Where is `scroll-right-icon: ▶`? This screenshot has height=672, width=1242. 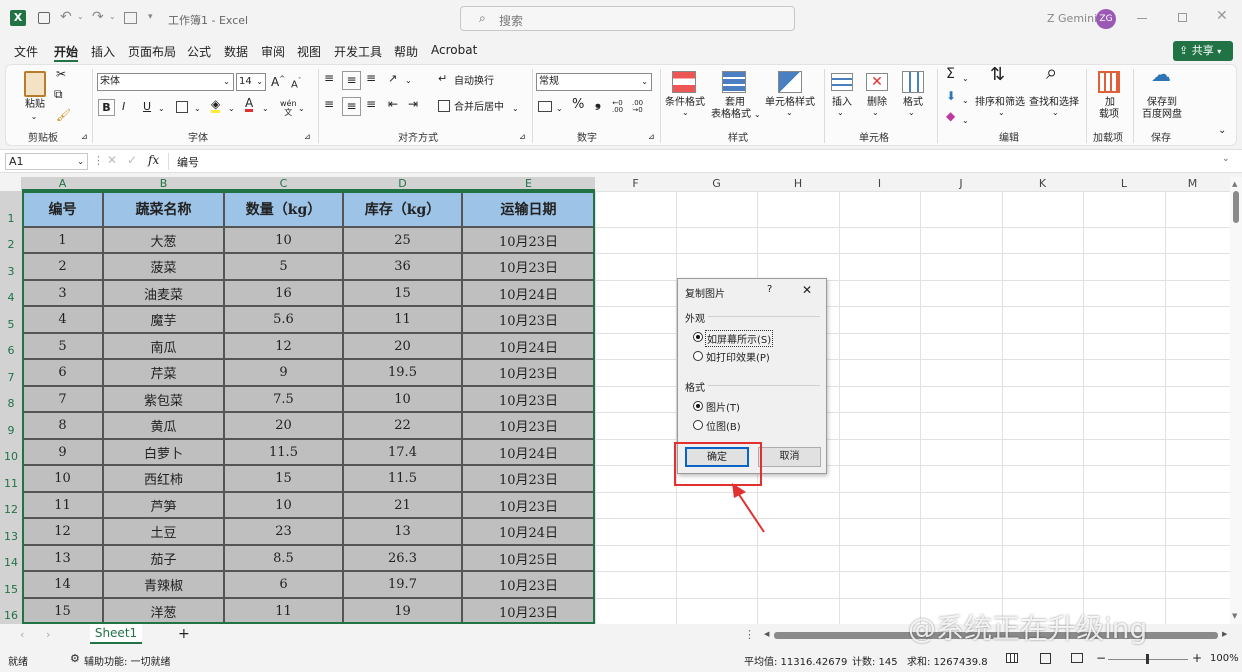 scroll-right-icon: ▶ is located at coordinates (1224, 634).